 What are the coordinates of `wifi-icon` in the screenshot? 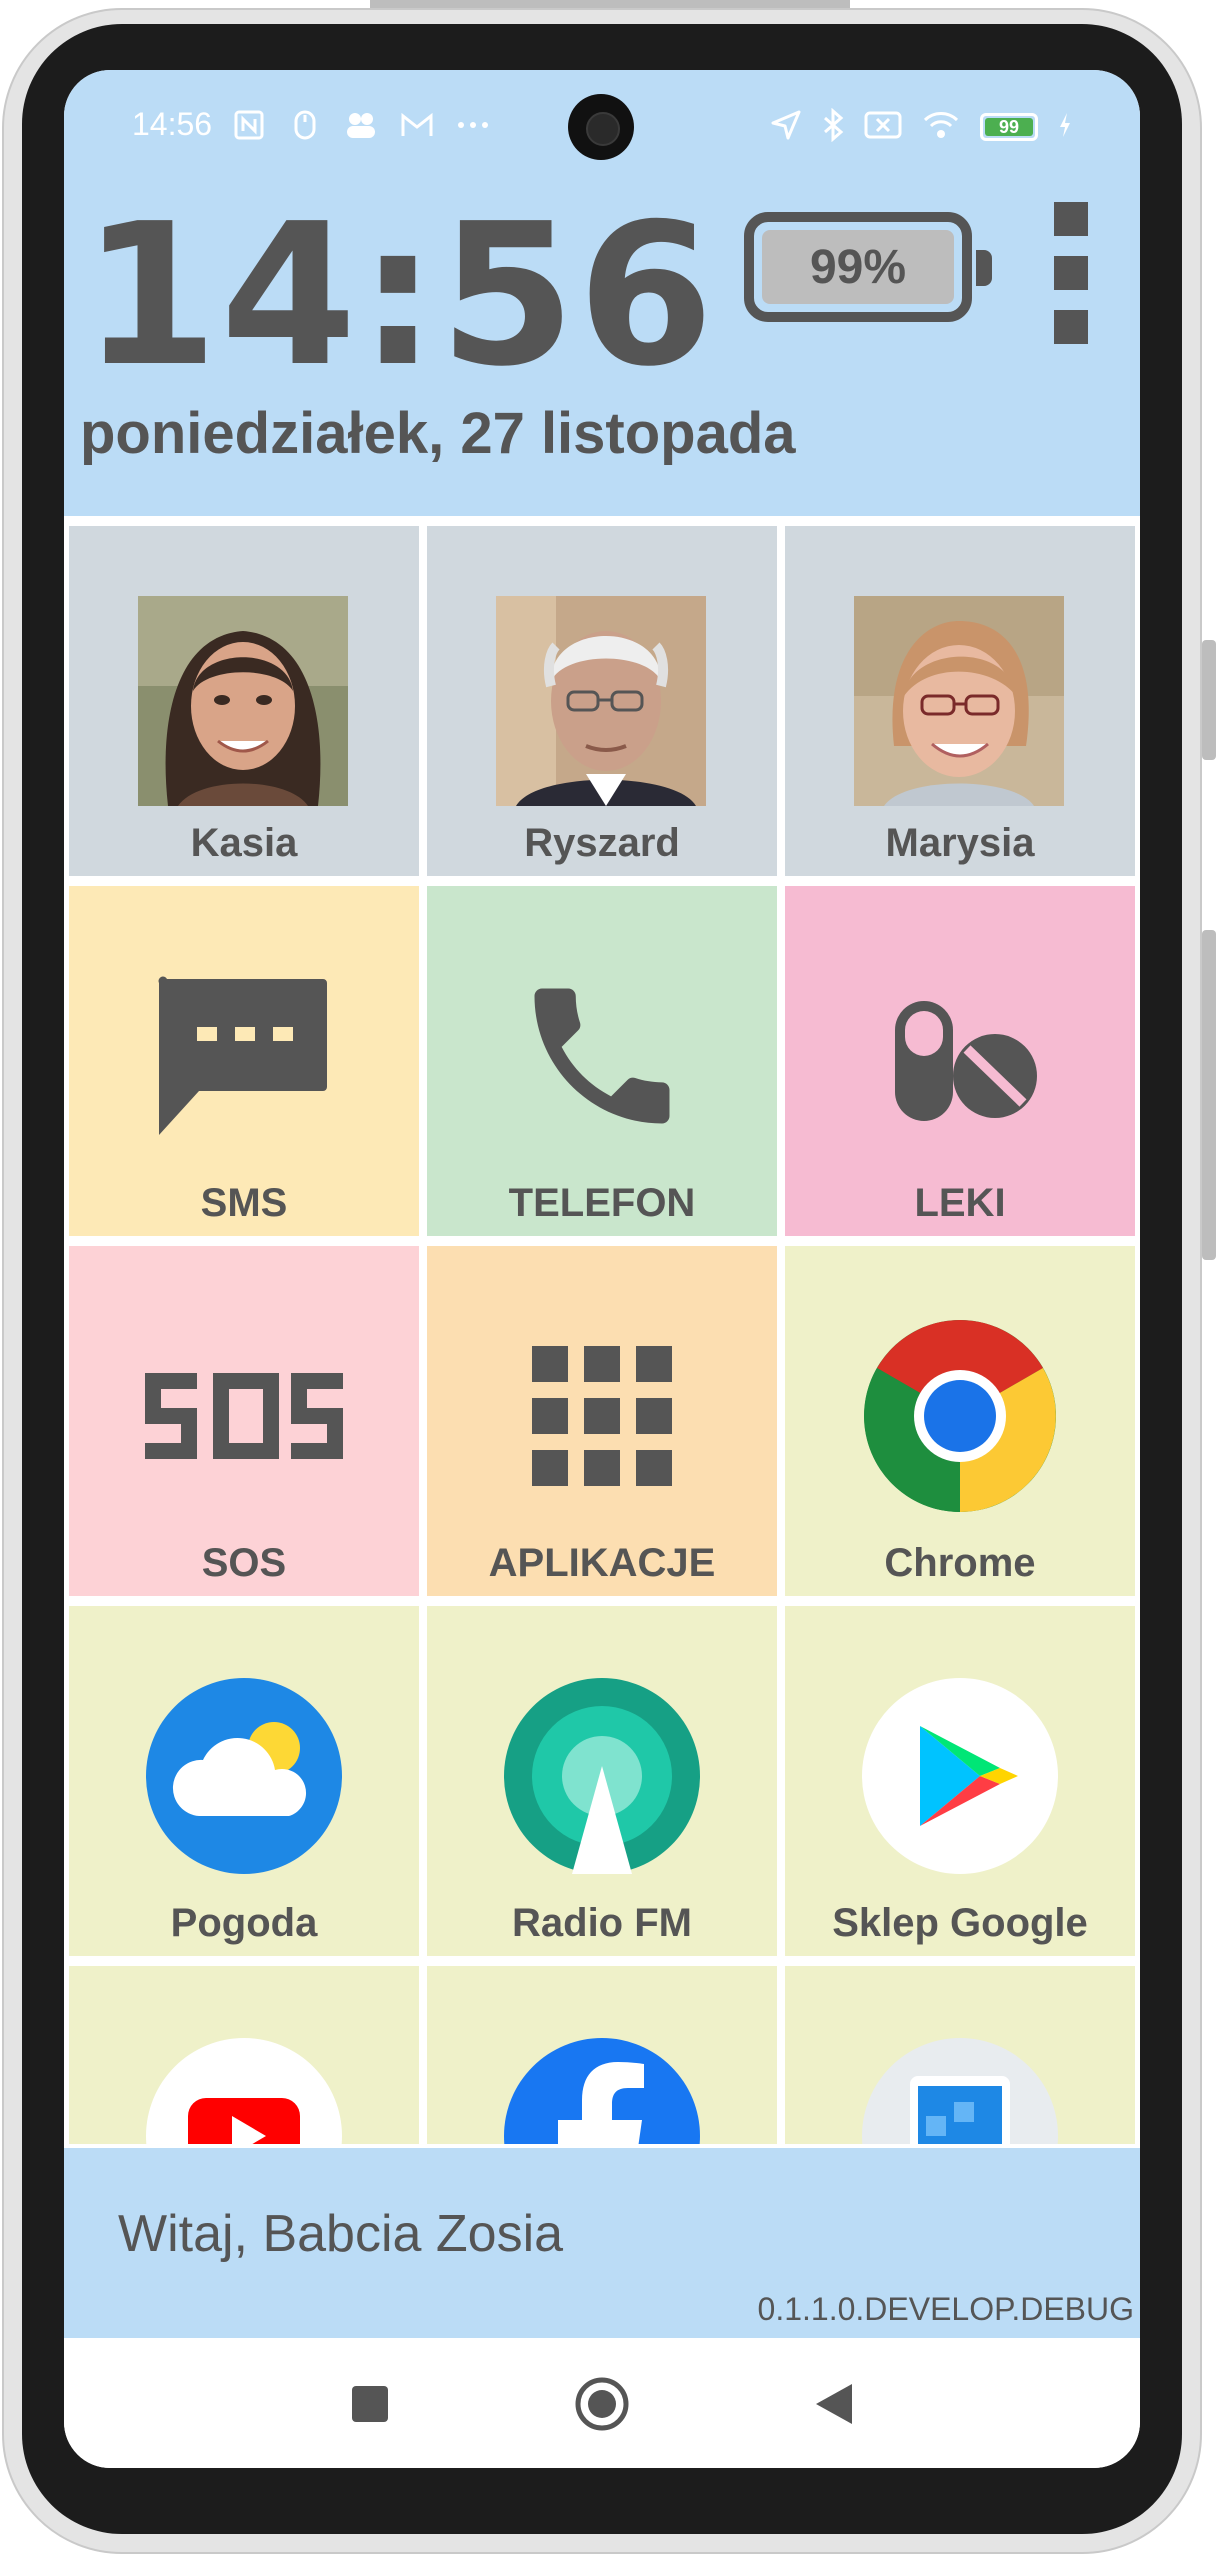 It's located at (941, 127).